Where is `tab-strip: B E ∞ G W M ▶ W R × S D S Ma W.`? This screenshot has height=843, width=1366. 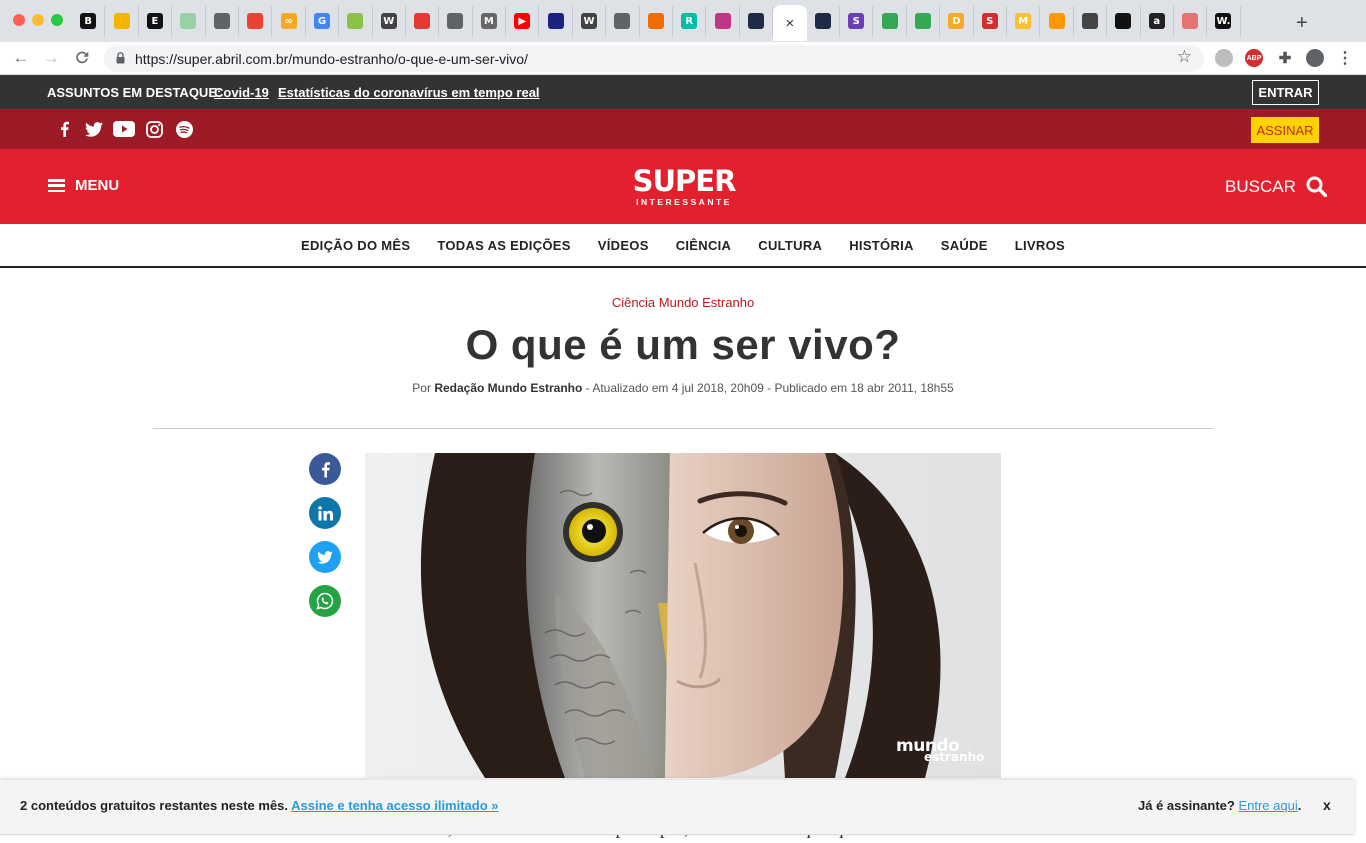 tab-strip: B E ∞ G W M ▶ W R × S D S Ma W. is located at coordinates (656, 23).